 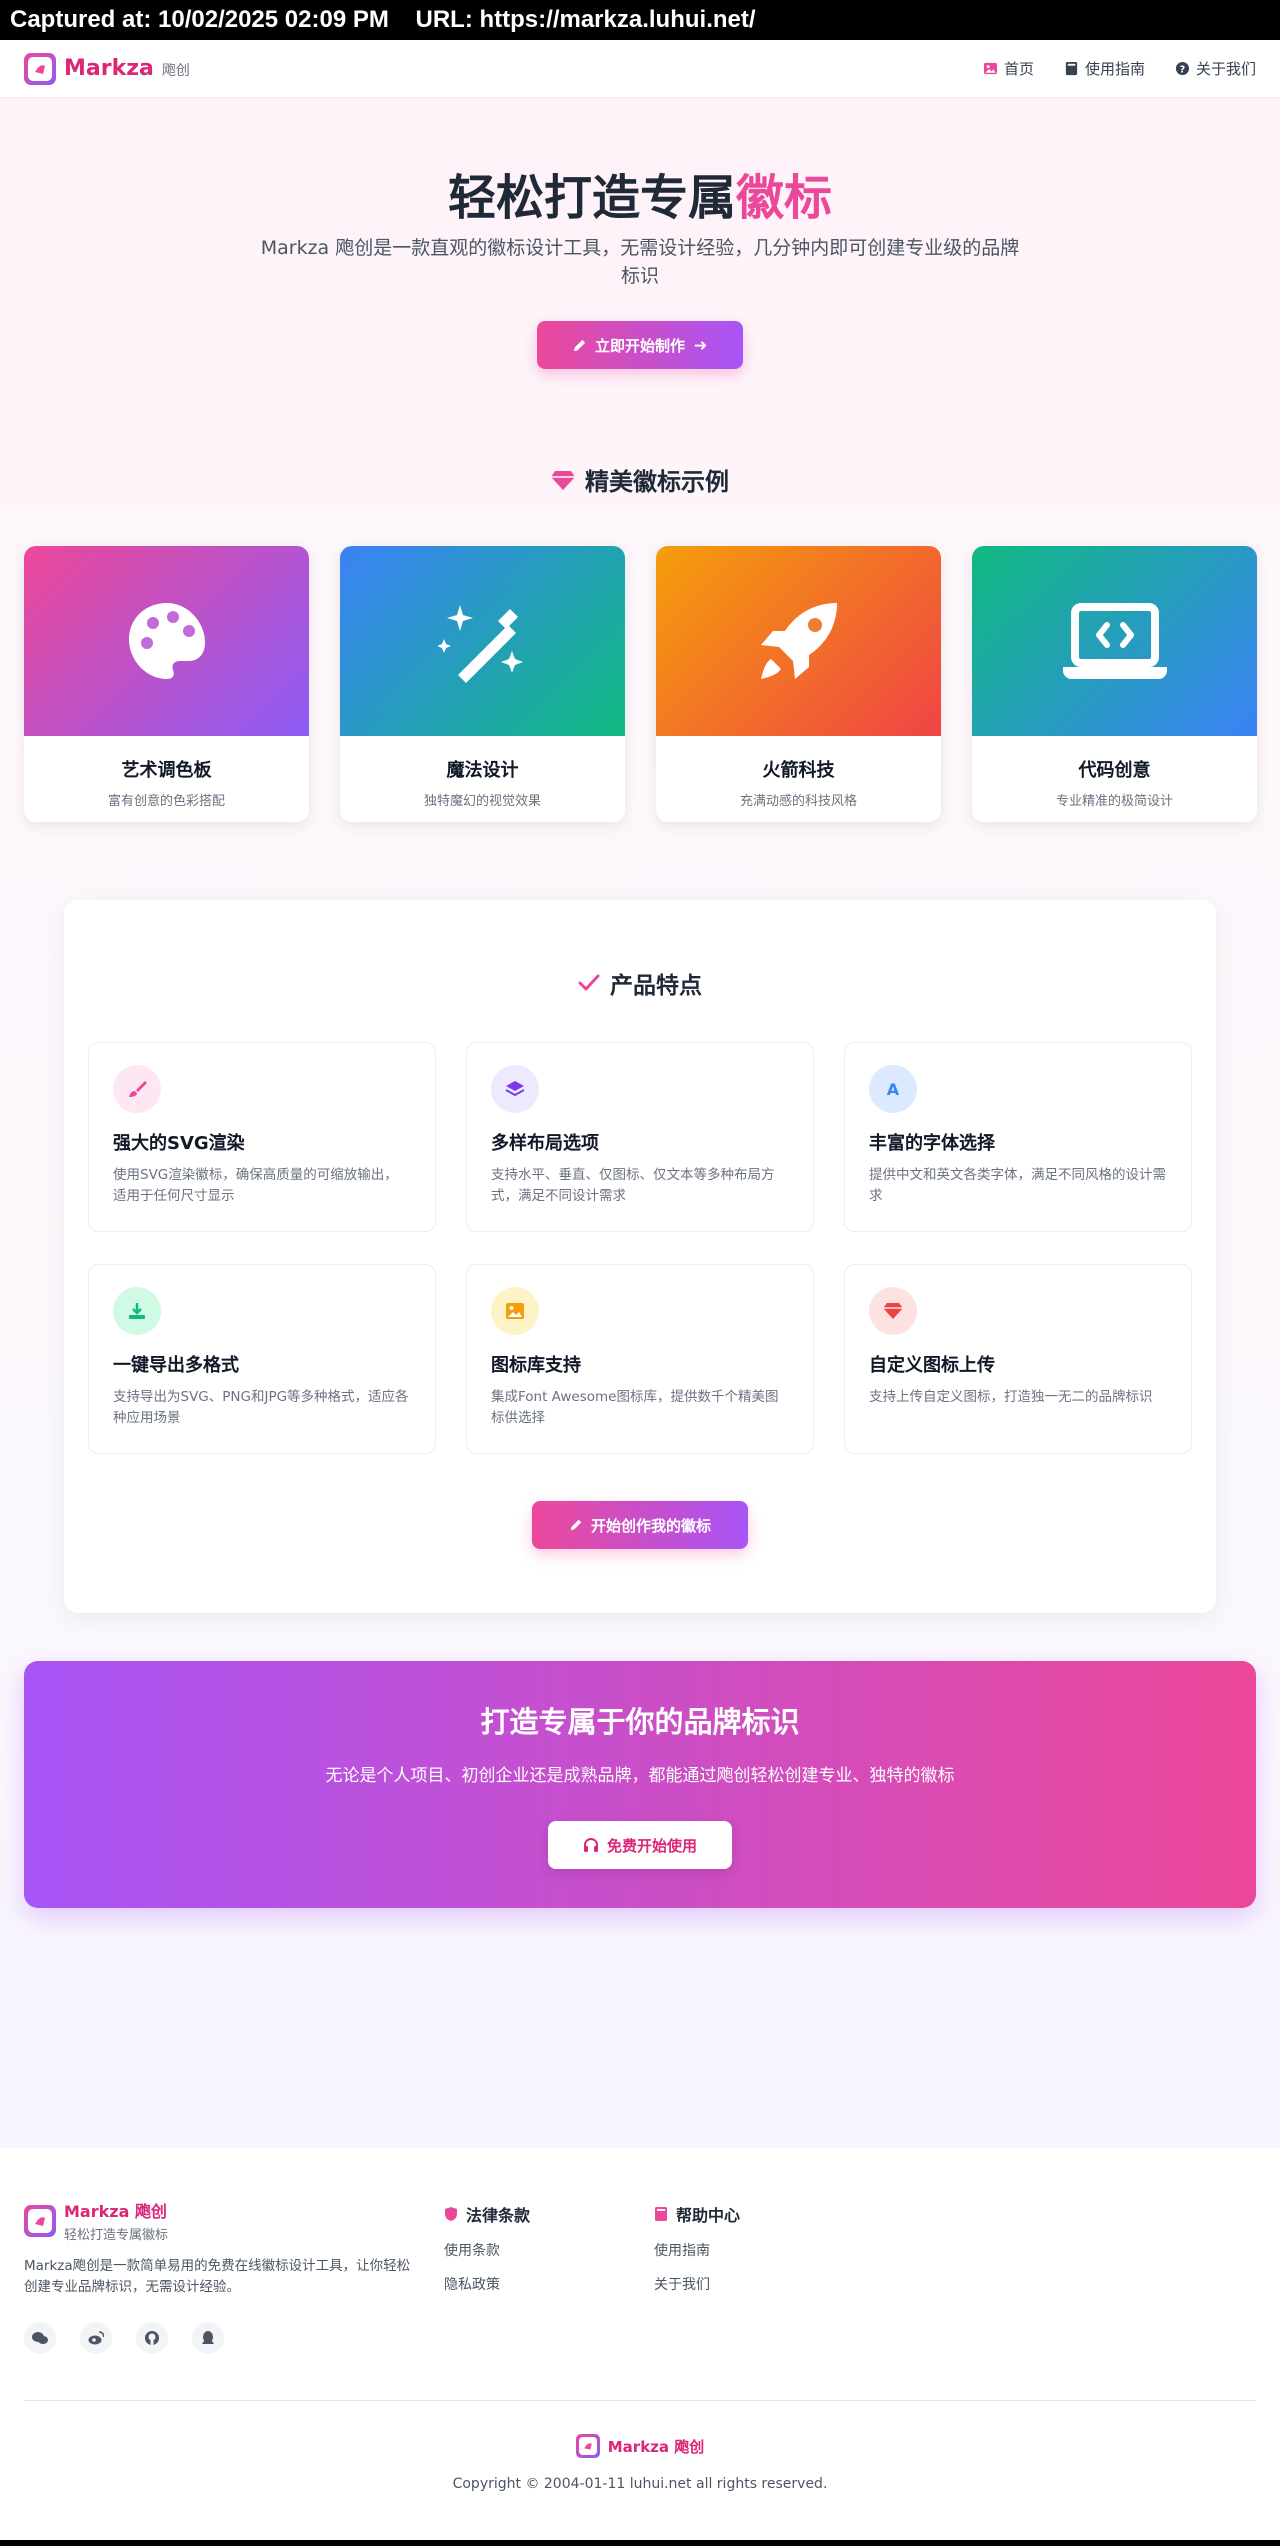 I want to click on weibo-icon, so click(x=96, y=2338).